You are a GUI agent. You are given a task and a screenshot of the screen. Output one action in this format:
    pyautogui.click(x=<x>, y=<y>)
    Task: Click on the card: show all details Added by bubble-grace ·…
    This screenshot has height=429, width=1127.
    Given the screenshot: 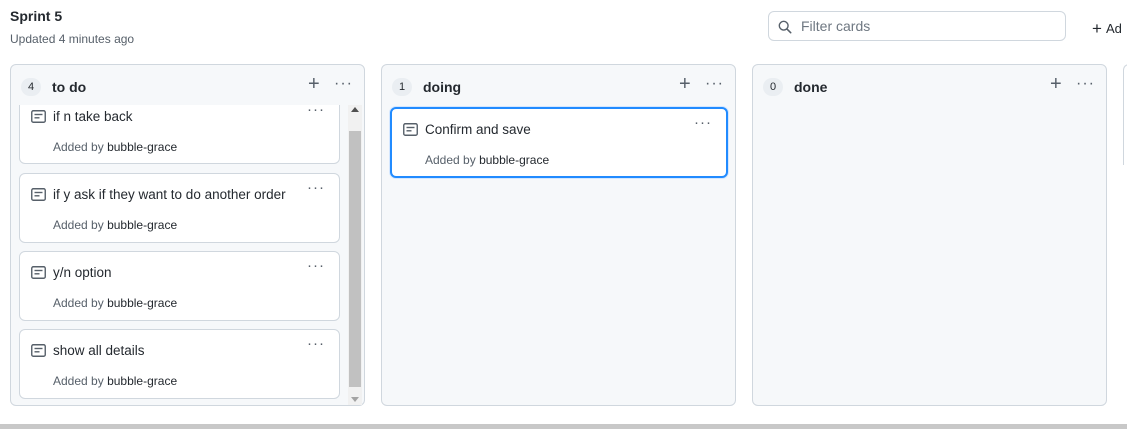 What is the action you would take?
    pyautogui.click(x=179, y=364)
    